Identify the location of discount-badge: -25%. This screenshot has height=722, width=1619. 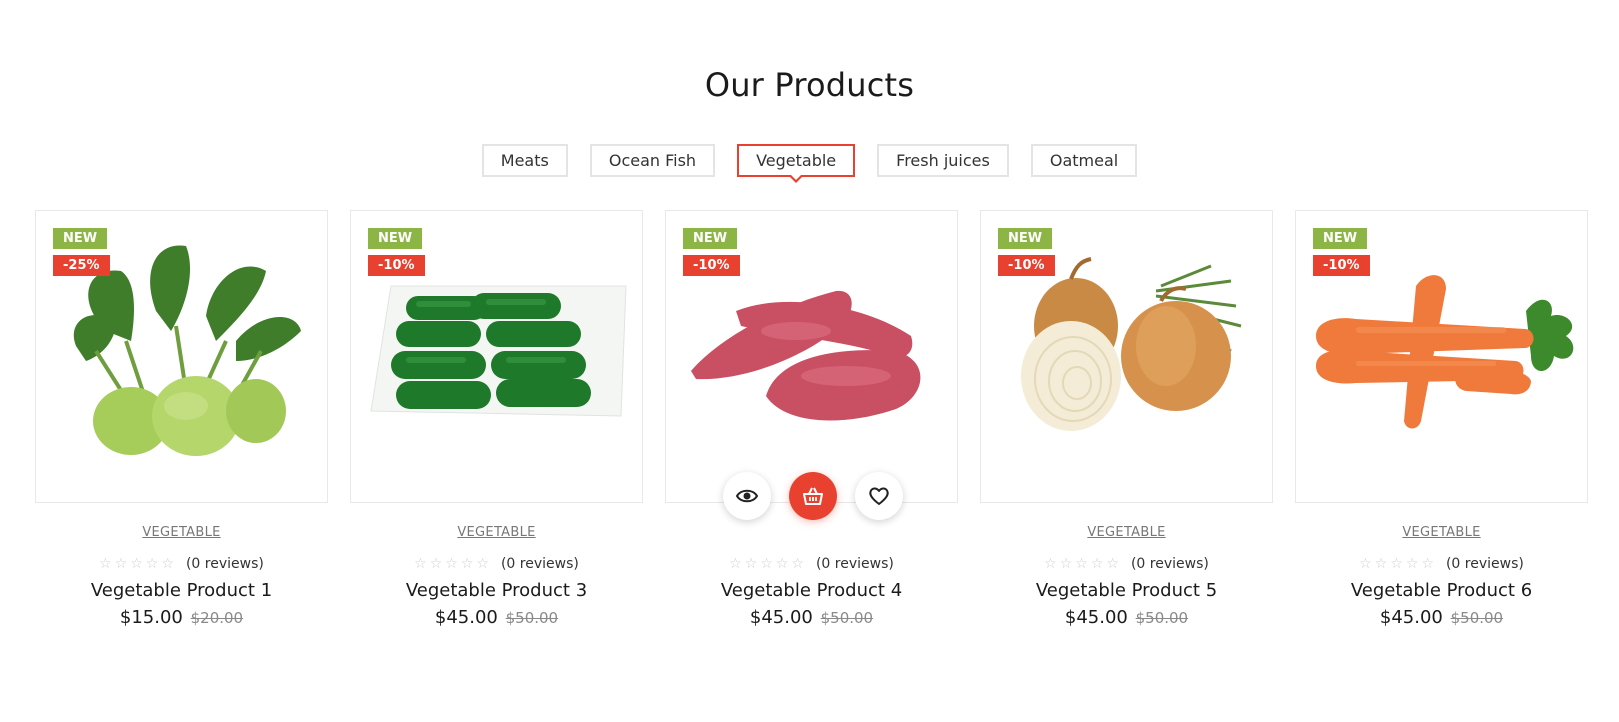
(81, 265).